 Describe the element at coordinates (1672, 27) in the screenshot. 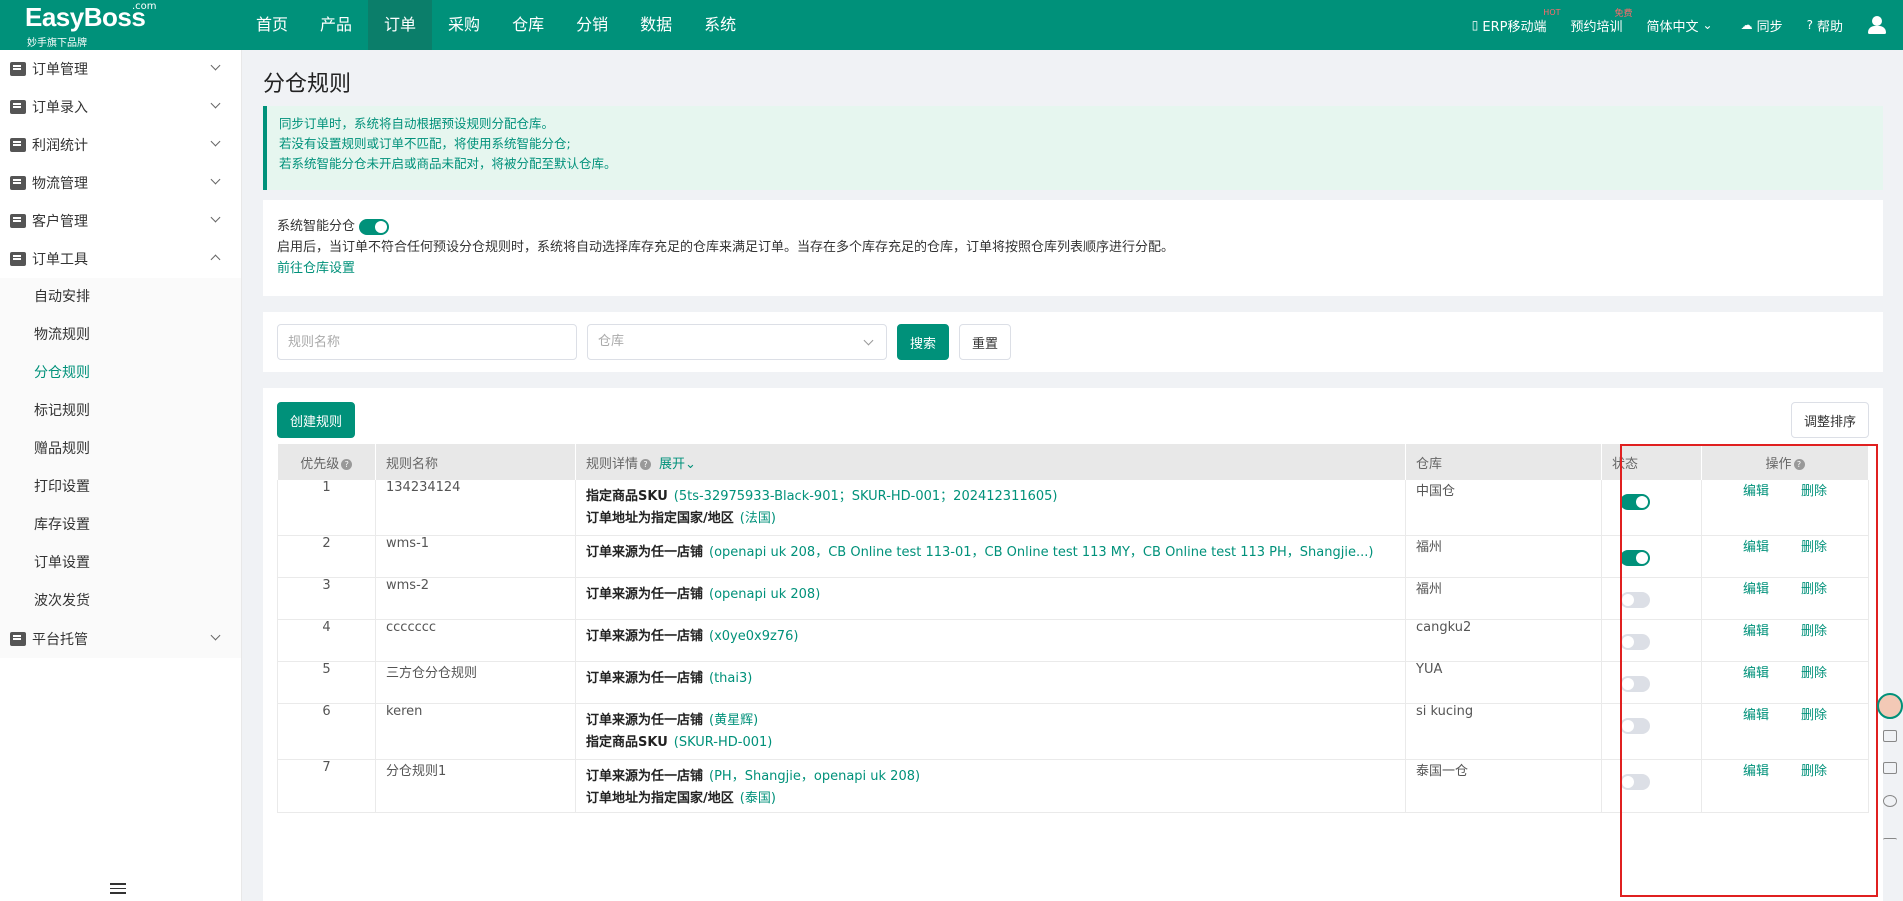

I see `language-label: 简体中文` at that location.